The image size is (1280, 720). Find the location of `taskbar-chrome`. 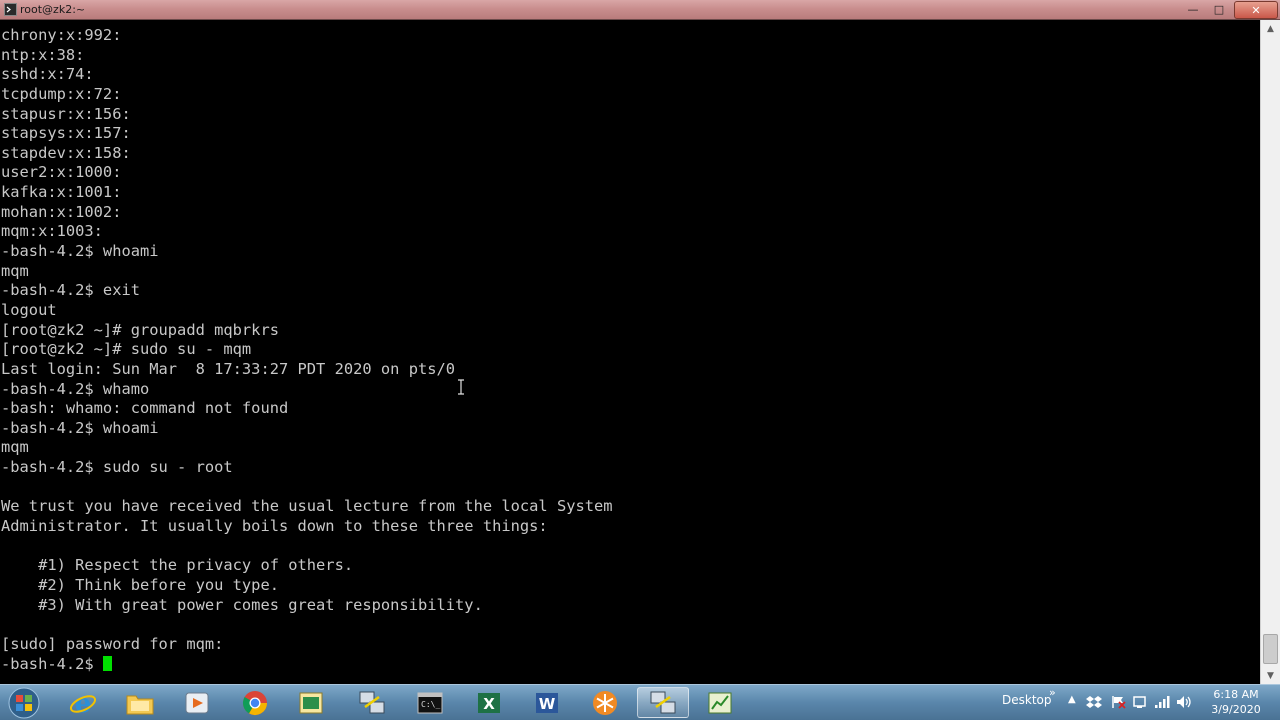

taskbar-chrome is located at coordinates (255, 702).